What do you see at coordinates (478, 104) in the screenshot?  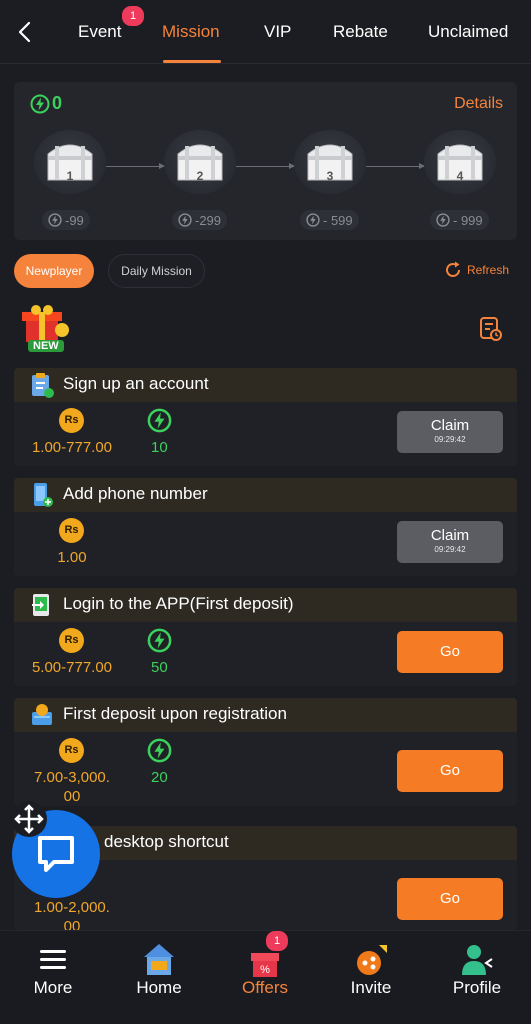 I see `details-link: Details` at bounding box center [478, 104].